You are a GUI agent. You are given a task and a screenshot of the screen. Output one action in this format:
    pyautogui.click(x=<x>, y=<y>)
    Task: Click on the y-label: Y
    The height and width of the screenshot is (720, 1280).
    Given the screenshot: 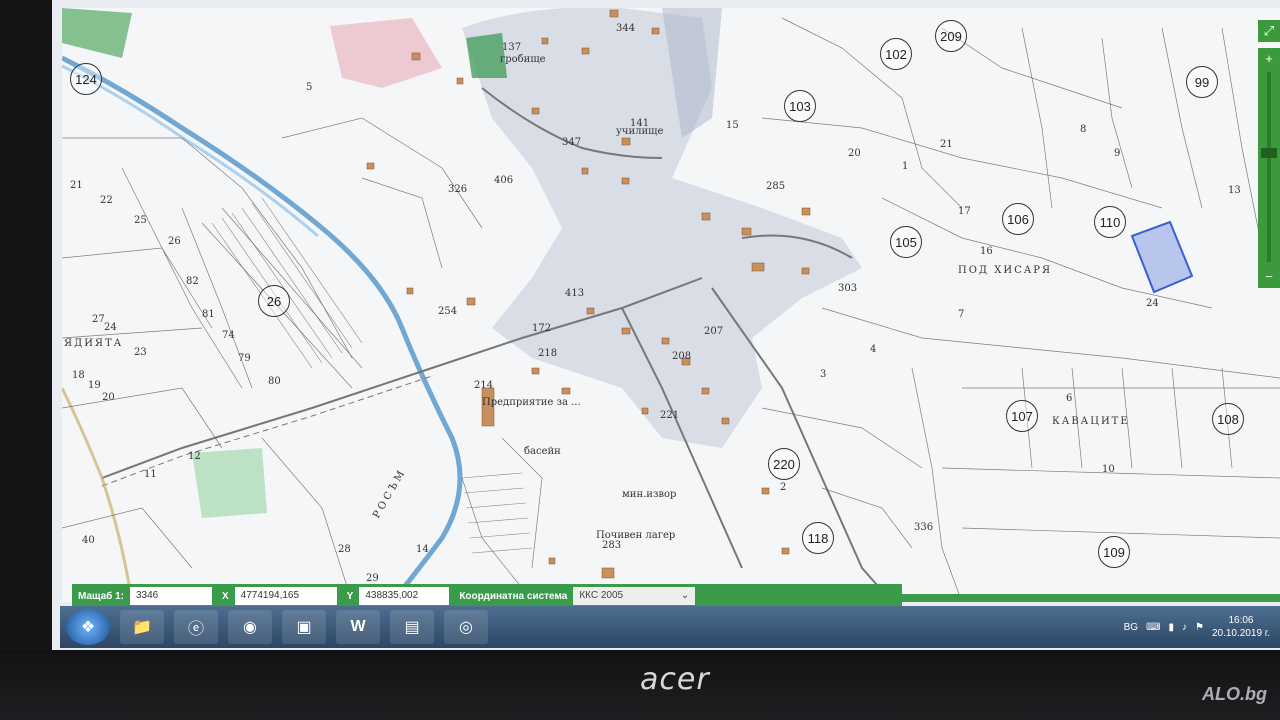 What is the action you would take?
    pyautogui.click(x=350, y=596)
    